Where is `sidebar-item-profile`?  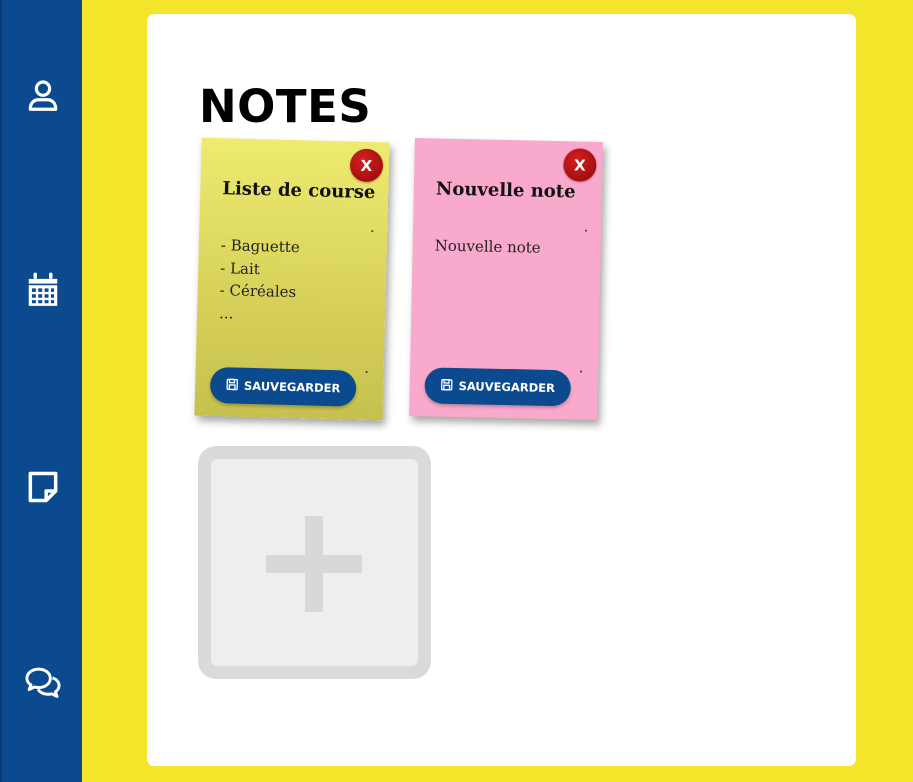
sidebar-item-profile is located at coordinates (43, 97).